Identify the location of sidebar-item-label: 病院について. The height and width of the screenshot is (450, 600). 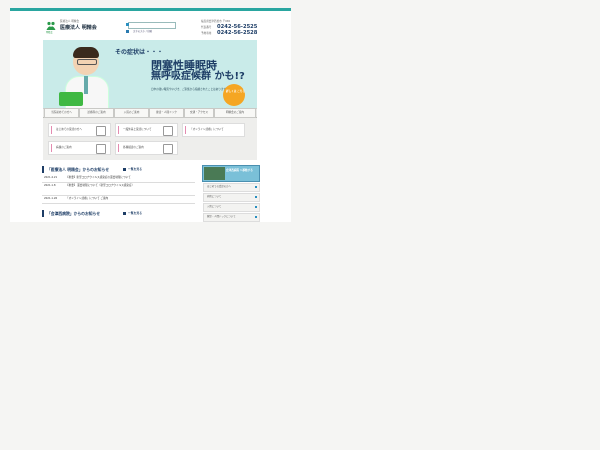
(214, 196).